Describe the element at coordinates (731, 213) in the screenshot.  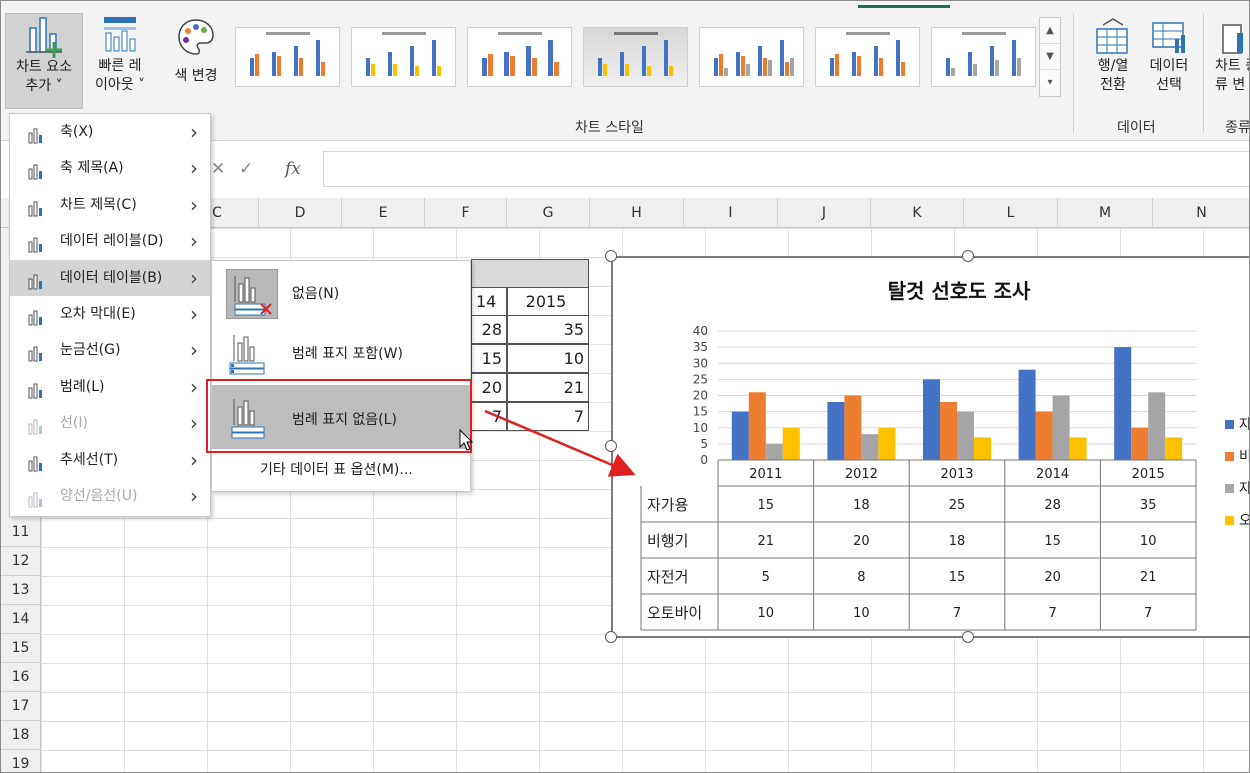
I see `column-header: I` at that location.